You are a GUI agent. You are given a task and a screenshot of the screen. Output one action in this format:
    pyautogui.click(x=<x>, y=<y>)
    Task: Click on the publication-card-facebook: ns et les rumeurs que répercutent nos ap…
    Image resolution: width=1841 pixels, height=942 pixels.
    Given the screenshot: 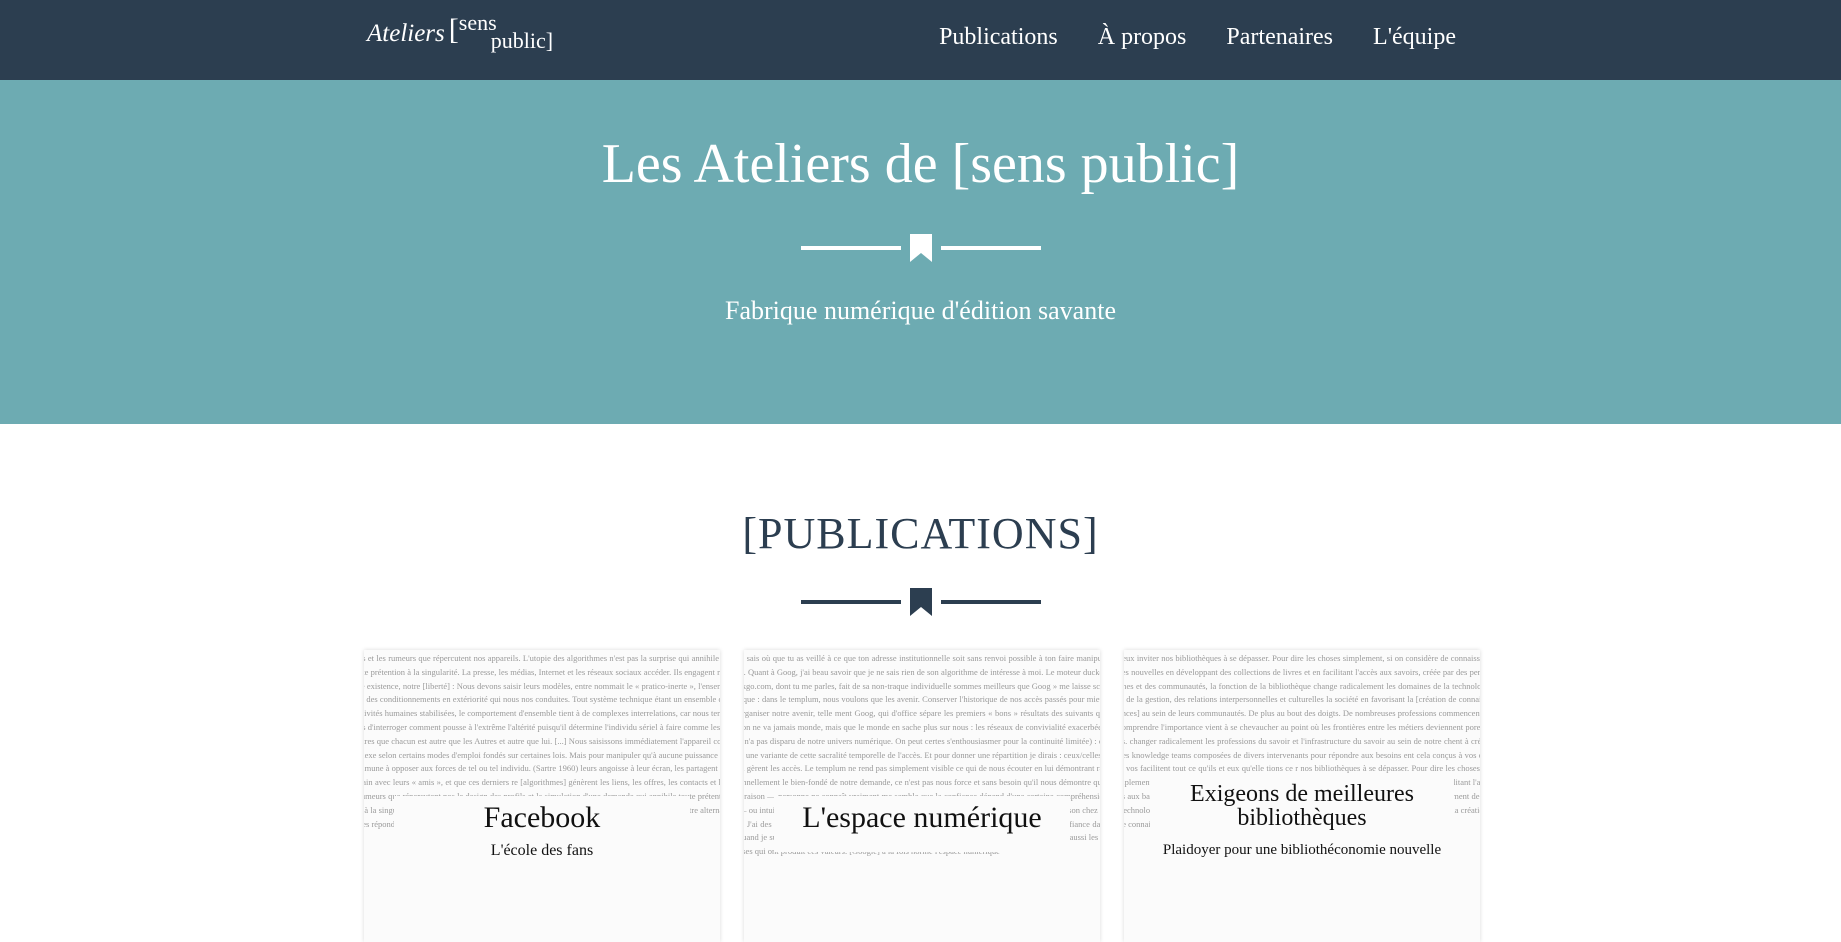 What is the action you would take?
    pyautogui.click(x=542, y=796)
    